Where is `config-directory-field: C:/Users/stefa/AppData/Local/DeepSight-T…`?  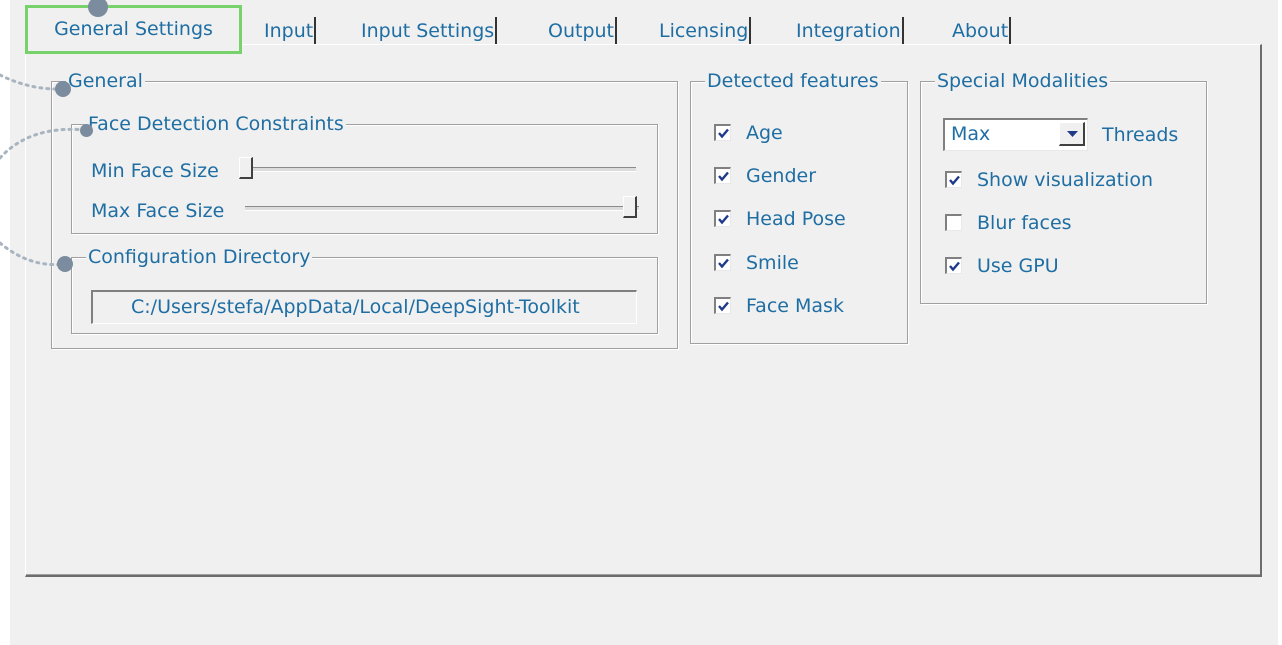 config-directory-field: C:/Users/stefa/AppData/Local/DeepSight-T… is located at coordinates (364, 307).